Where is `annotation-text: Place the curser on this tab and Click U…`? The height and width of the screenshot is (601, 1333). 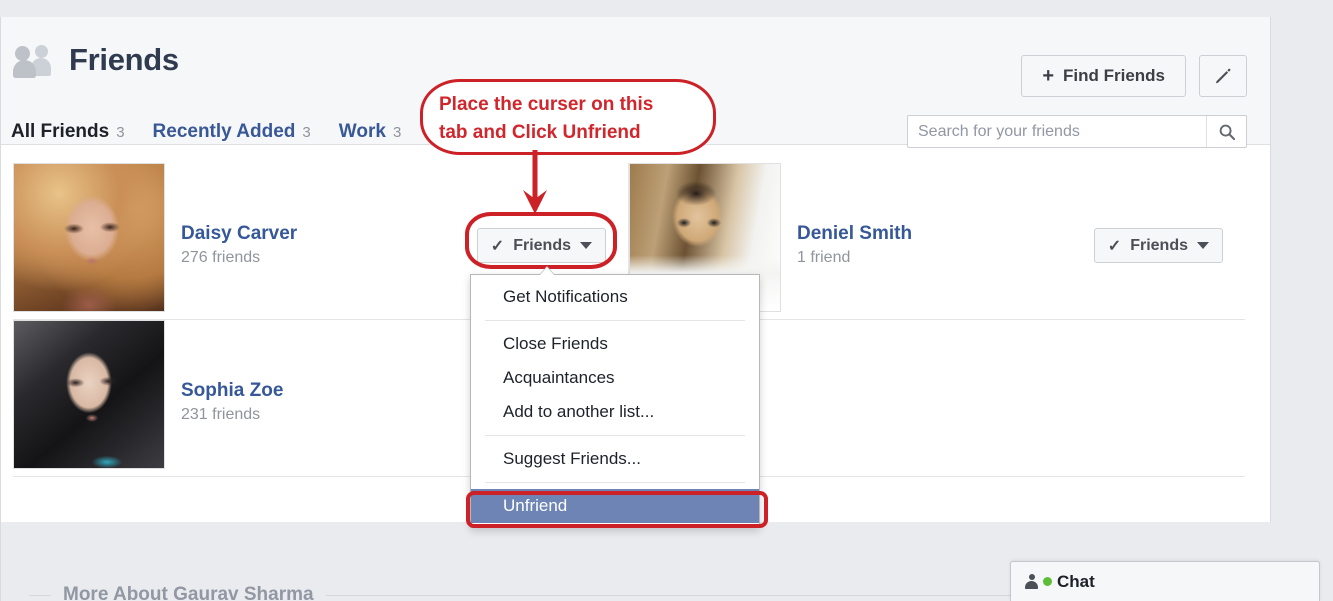 annotation-text: Place the curser on this tab and Click U… is located at coordinates (546, 118).